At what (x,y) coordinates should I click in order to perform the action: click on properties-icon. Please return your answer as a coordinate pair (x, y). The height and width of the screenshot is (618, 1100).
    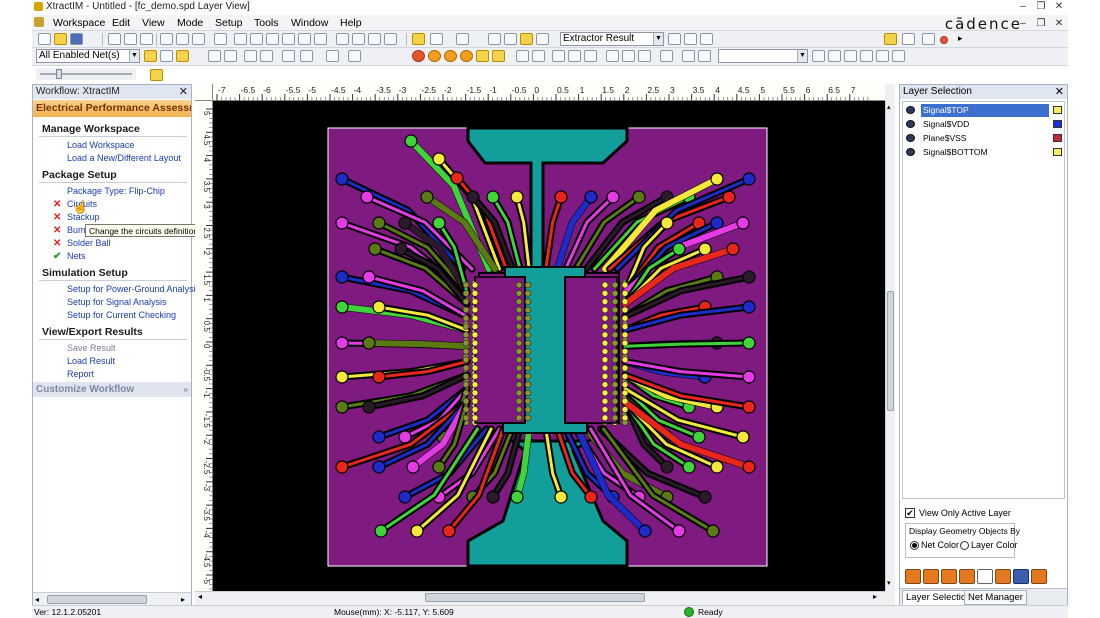
    Looking at the image, I should click on (928, 39).